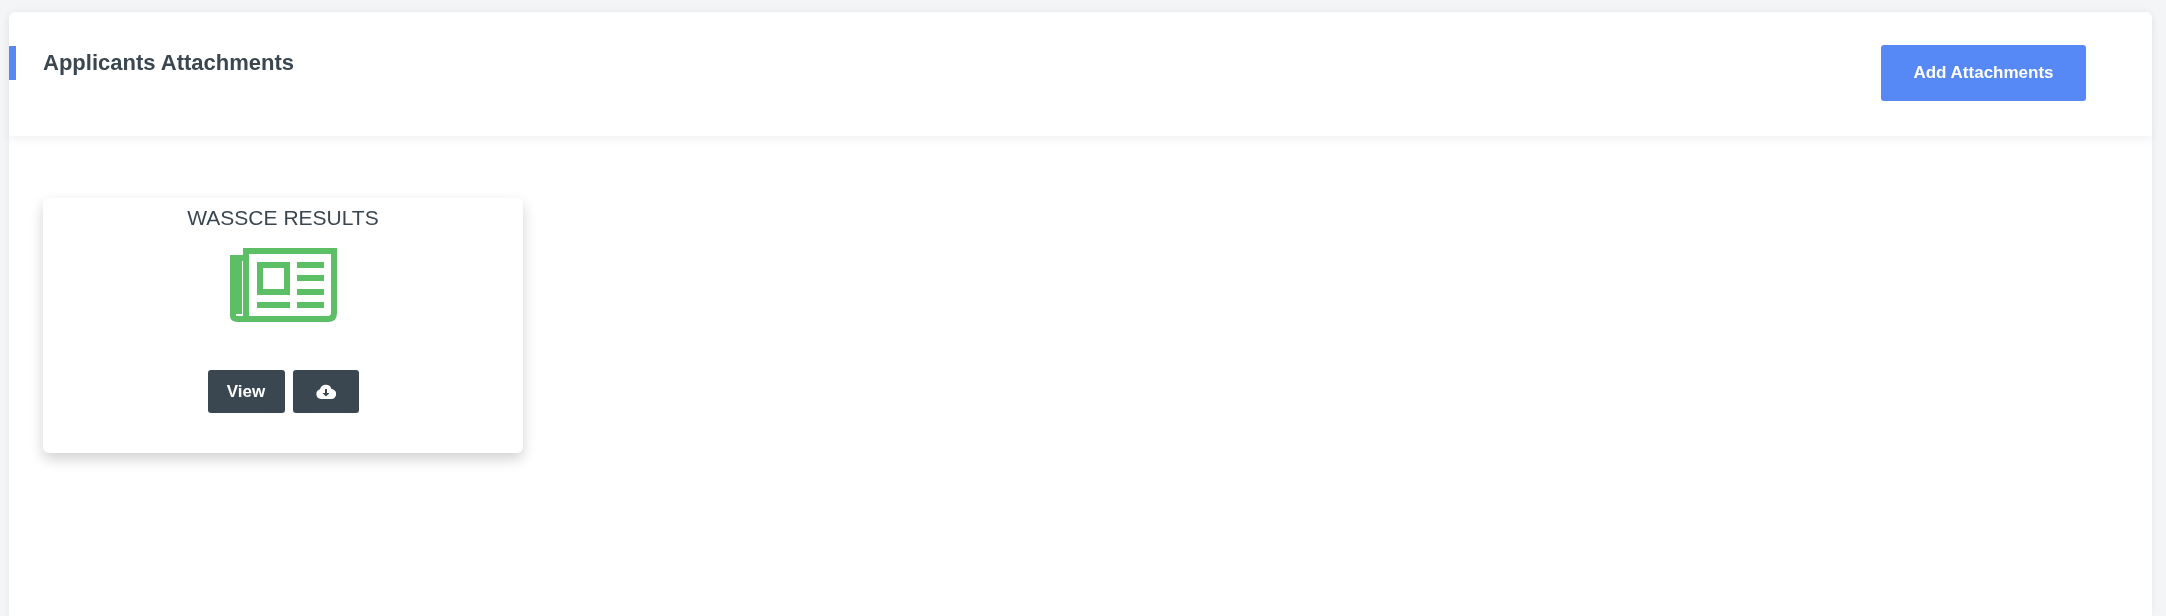 This screenshot has width=2166, height=616. I want to click on attachment-title: WASSCE RESULTS, so click(283, 218).